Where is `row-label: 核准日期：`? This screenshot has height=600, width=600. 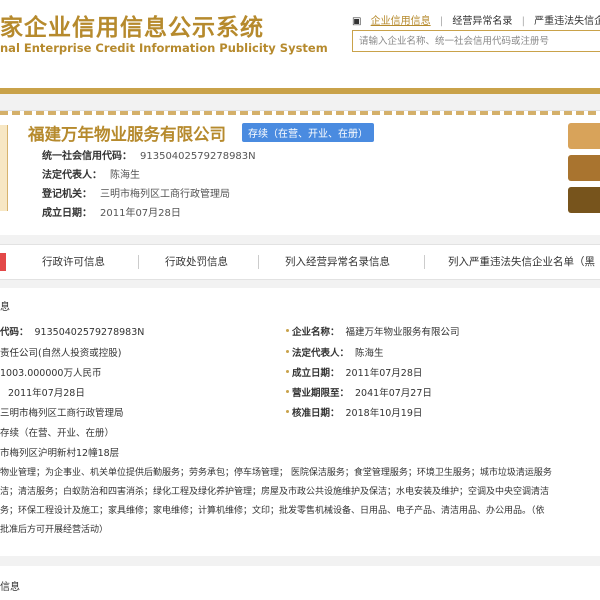 row-label: 核准日期： is located at coordinates (316, 413).